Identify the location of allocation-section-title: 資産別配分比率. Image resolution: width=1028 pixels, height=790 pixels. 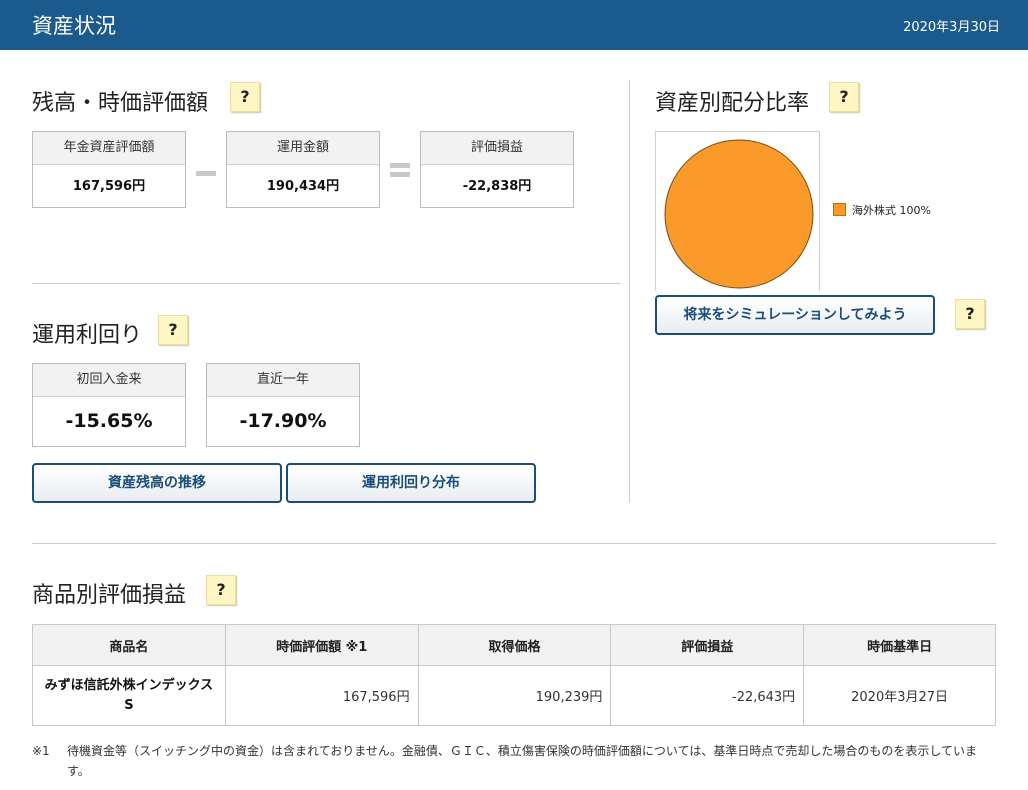
(732, 103).